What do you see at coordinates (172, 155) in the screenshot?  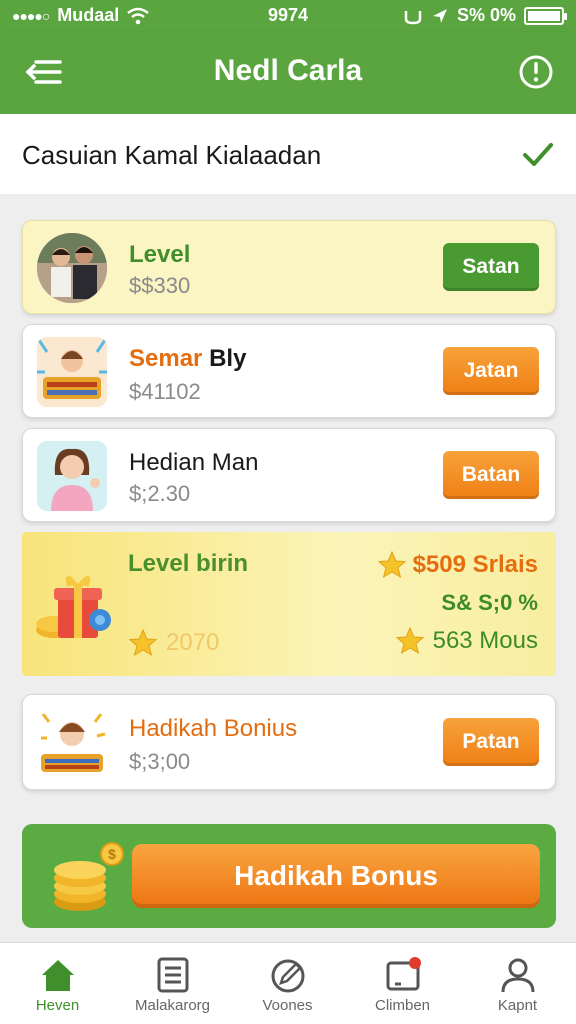 I see `section-title: Casuian Kamal Kialaadan` at bounding box center [172, 155].